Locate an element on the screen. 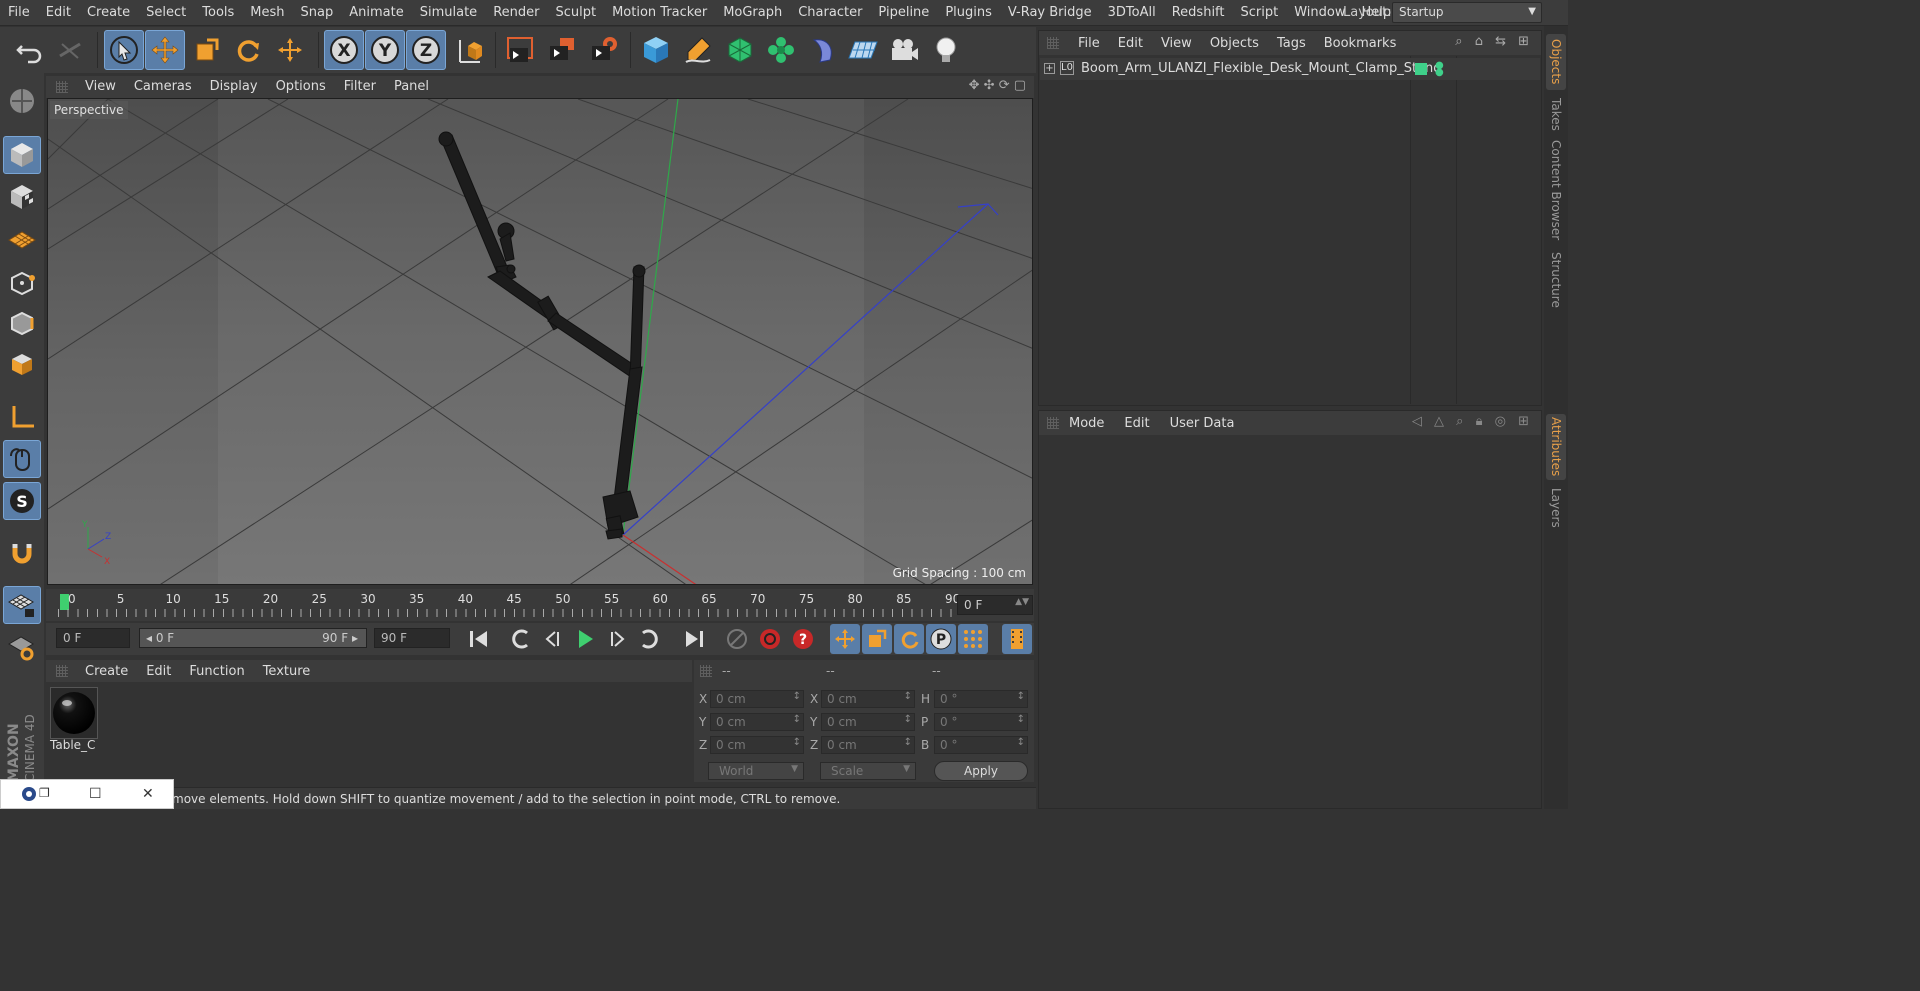 Image resolution: width=1920 pixels, height=991 pixels. material-name: Table_C is located at coordinates (72, 745).